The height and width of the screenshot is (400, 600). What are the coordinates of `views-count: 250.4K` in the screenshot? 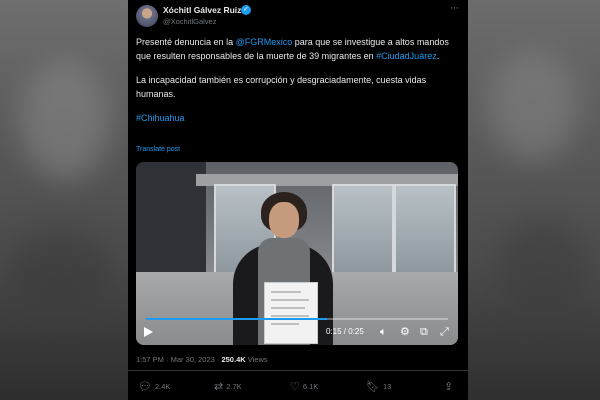 It's located at (233, 359).